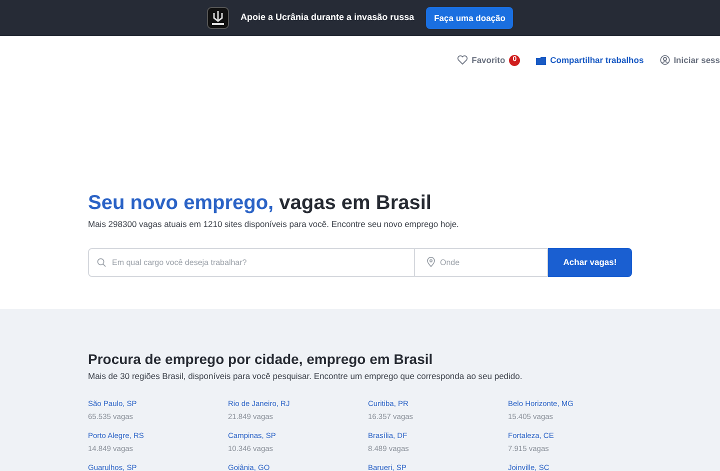 This screenshot has height=471, width=720. What do you see at coordinates (541, 60) in the screenshot?
I see `folder-icon` at bounding box center [541, 60].